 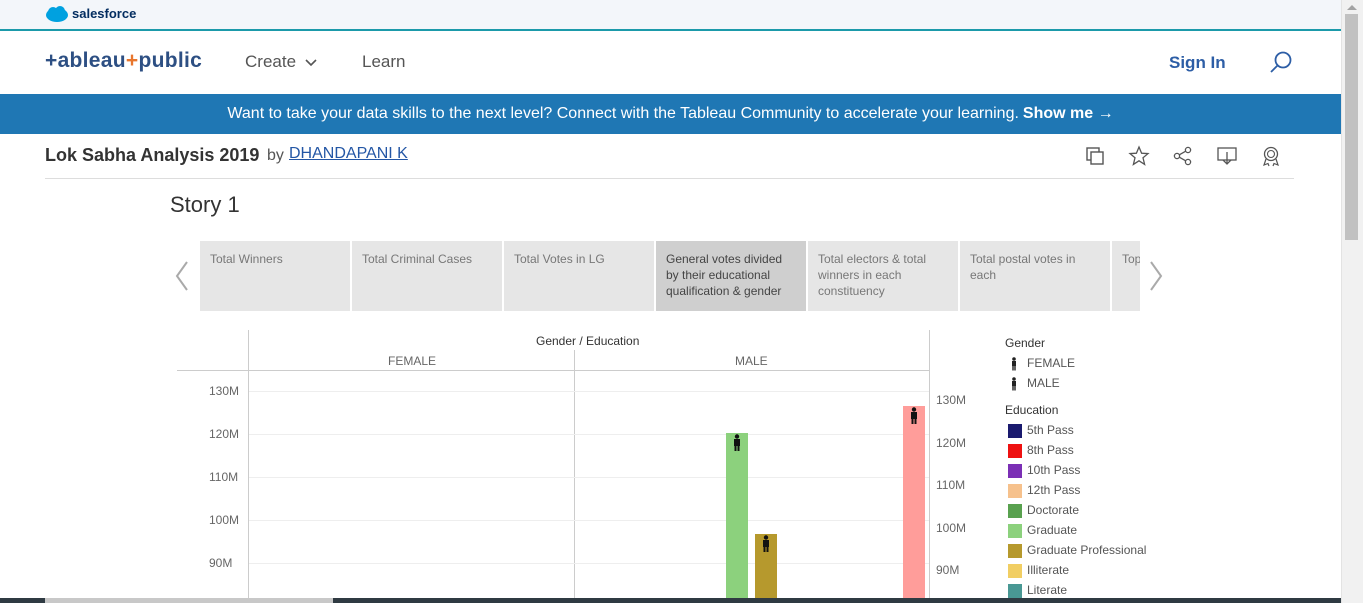 I want to click on legend-education-title: Education, so click(x=1032, y=410).